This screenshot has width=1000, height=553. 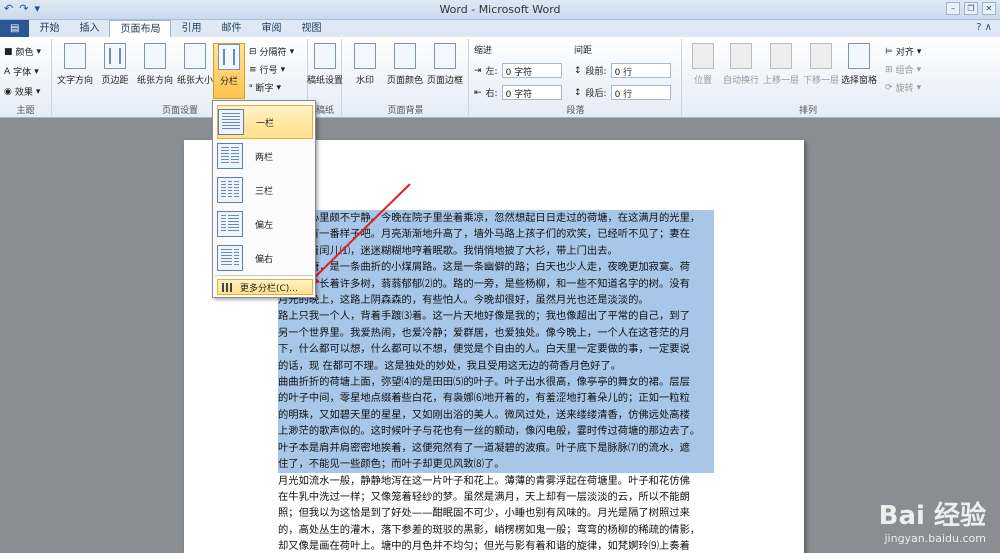 I want to click on selected-text-line: 的话，现 在都可不理。这是独处的妙处，我且受用这无边的荷香月色好了。, so click(x=496, y=366).